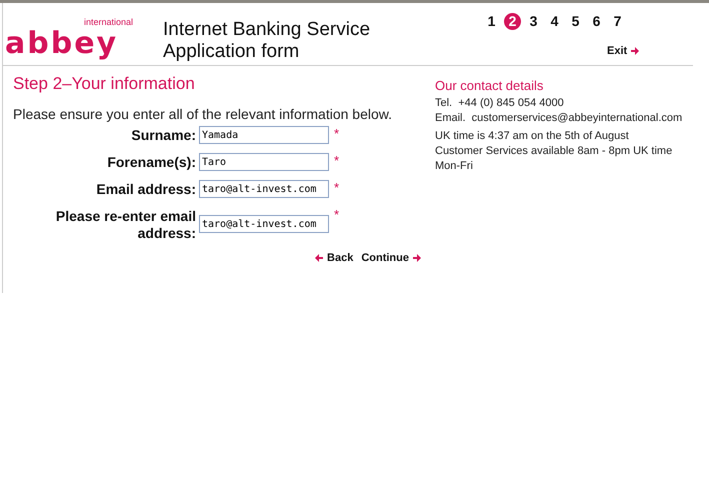  I want to click on step-number: 1, so click(491, 21).